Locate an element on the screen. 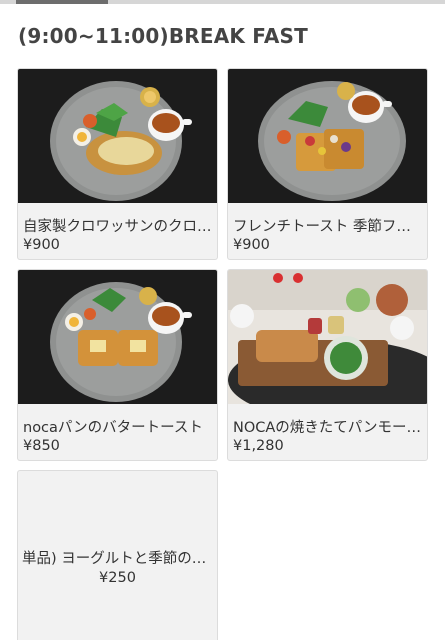 This screenshot has height=640, width=445. scroll-thumb is located at coordinates (62, 2).